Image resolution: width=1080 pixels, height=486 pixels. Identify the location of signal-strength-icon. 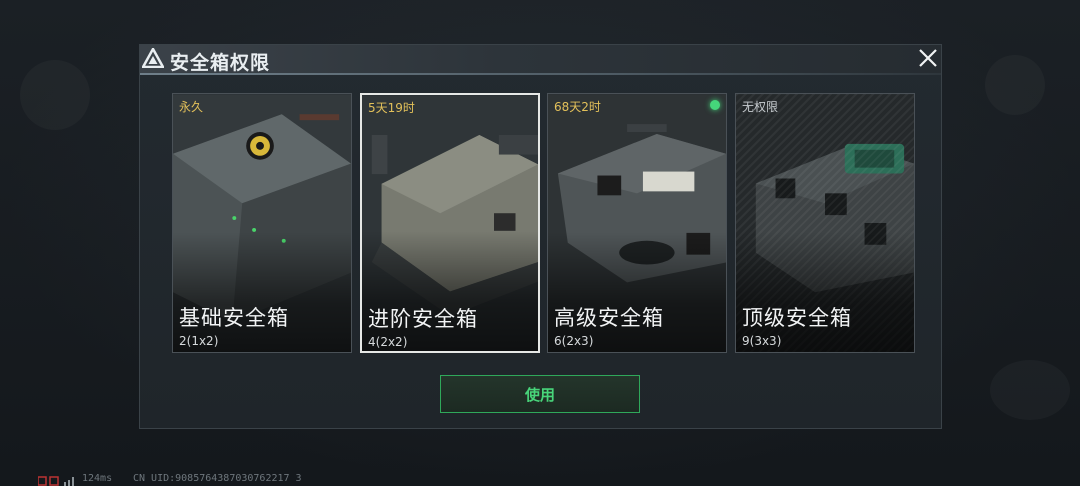
(56, 481).